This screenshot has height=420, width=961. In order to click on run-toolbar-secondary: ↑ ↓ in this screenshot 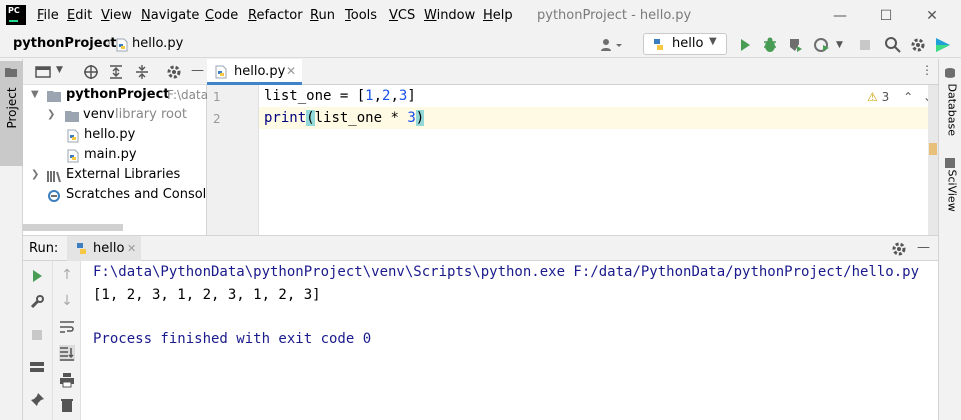, I will do `click(67, 340)`.